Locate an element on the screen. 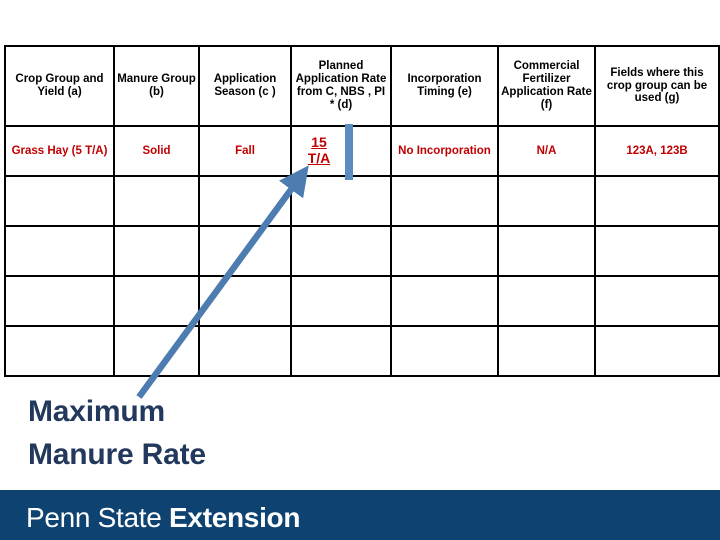 The image size is (720, 540). text-cursor-bar-icon is located at coordinates (349, 152).